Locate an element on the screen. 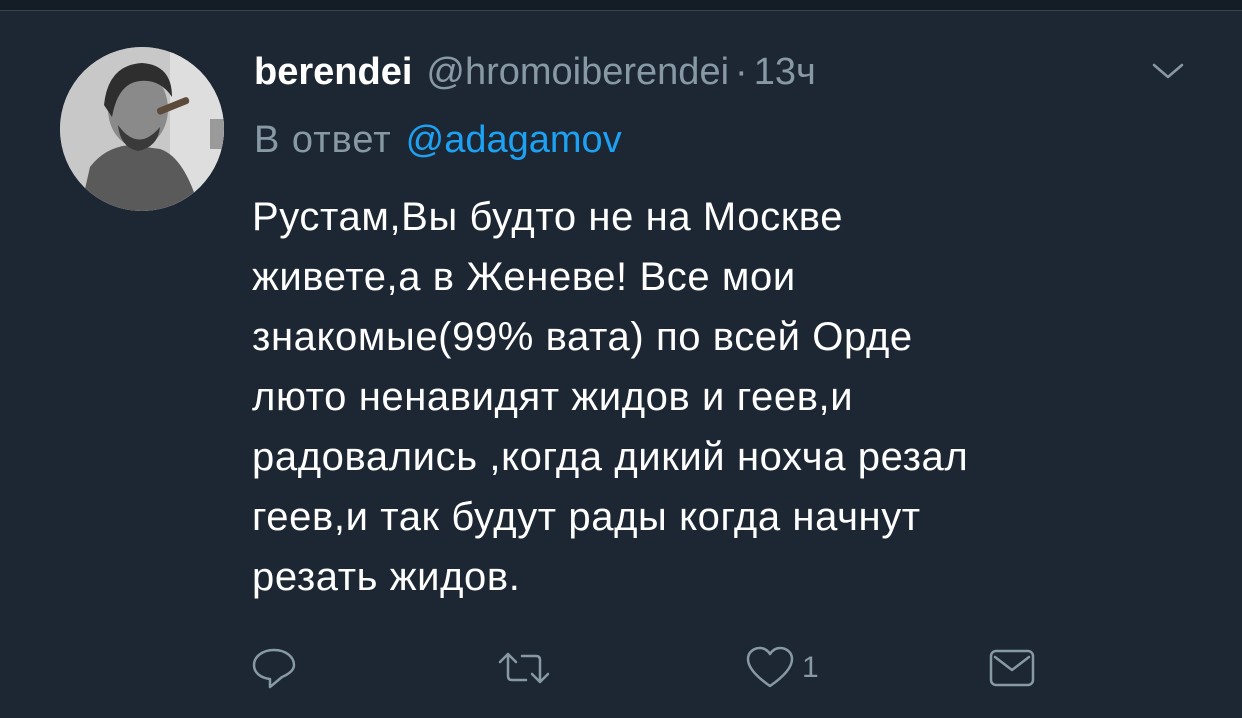  tweet-menu-button is located at coordinates (1168, 71).